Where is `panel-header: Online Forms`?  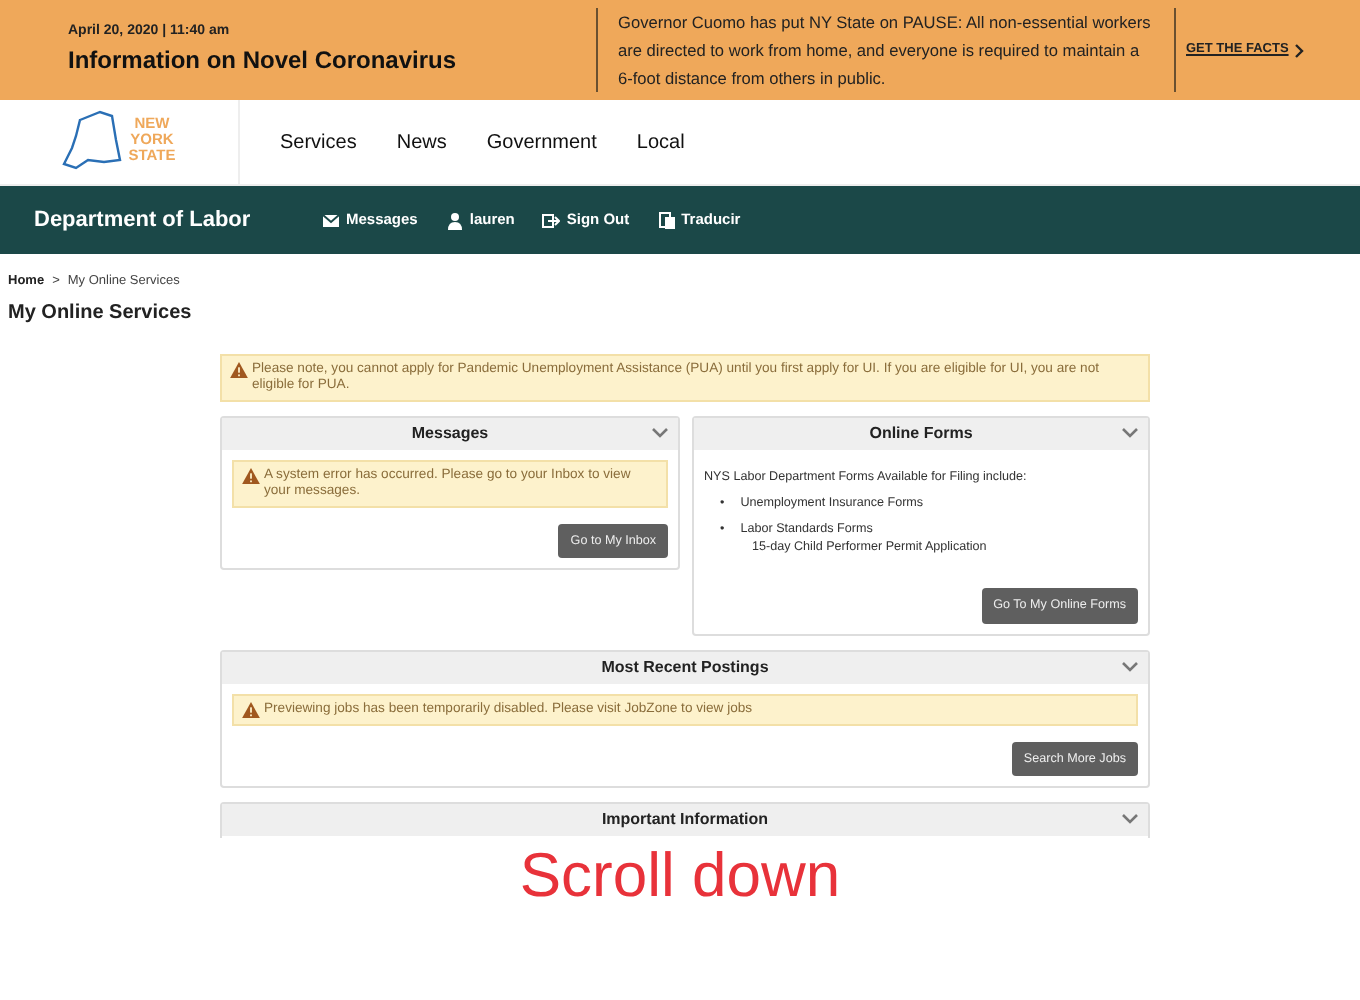
panel-header: Online Forms is located at coordinates (921, 433).